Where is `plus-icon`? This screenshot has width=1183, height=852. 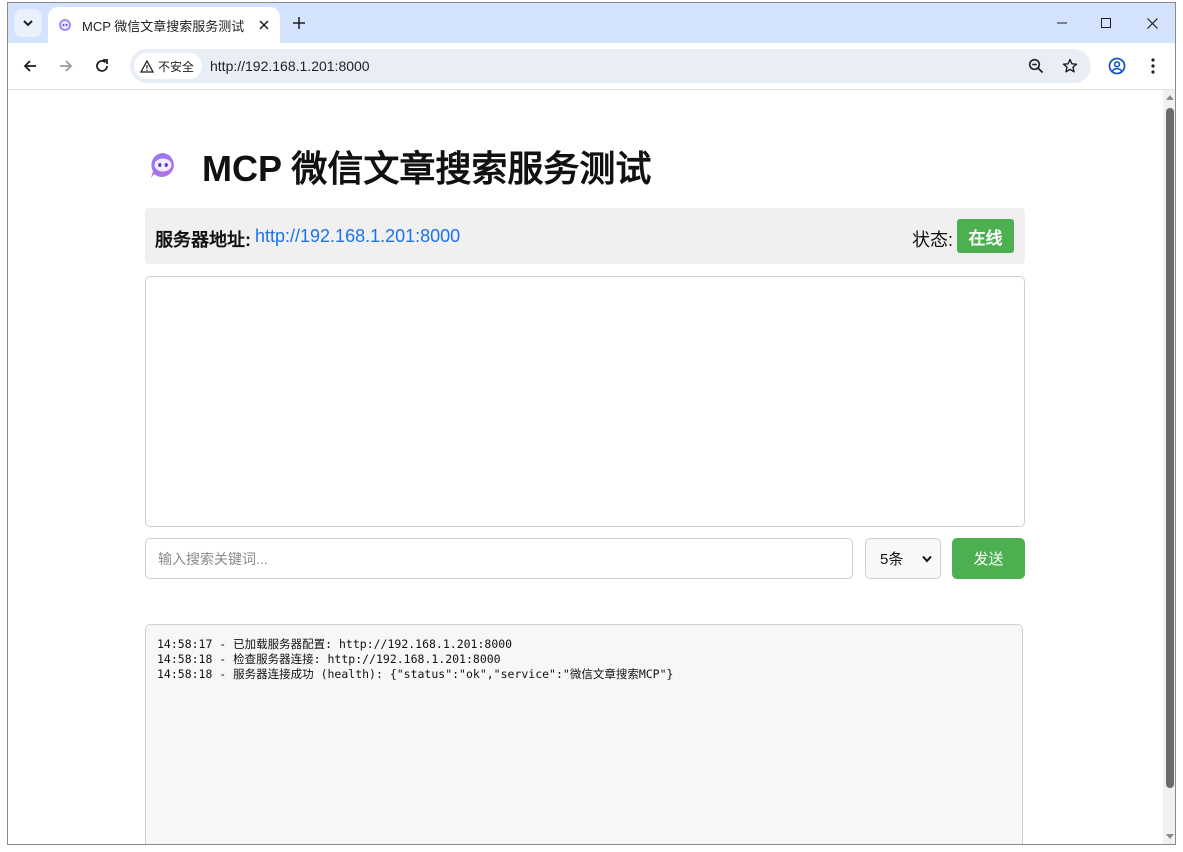 plus-icon is located at coordinates (299, 23).